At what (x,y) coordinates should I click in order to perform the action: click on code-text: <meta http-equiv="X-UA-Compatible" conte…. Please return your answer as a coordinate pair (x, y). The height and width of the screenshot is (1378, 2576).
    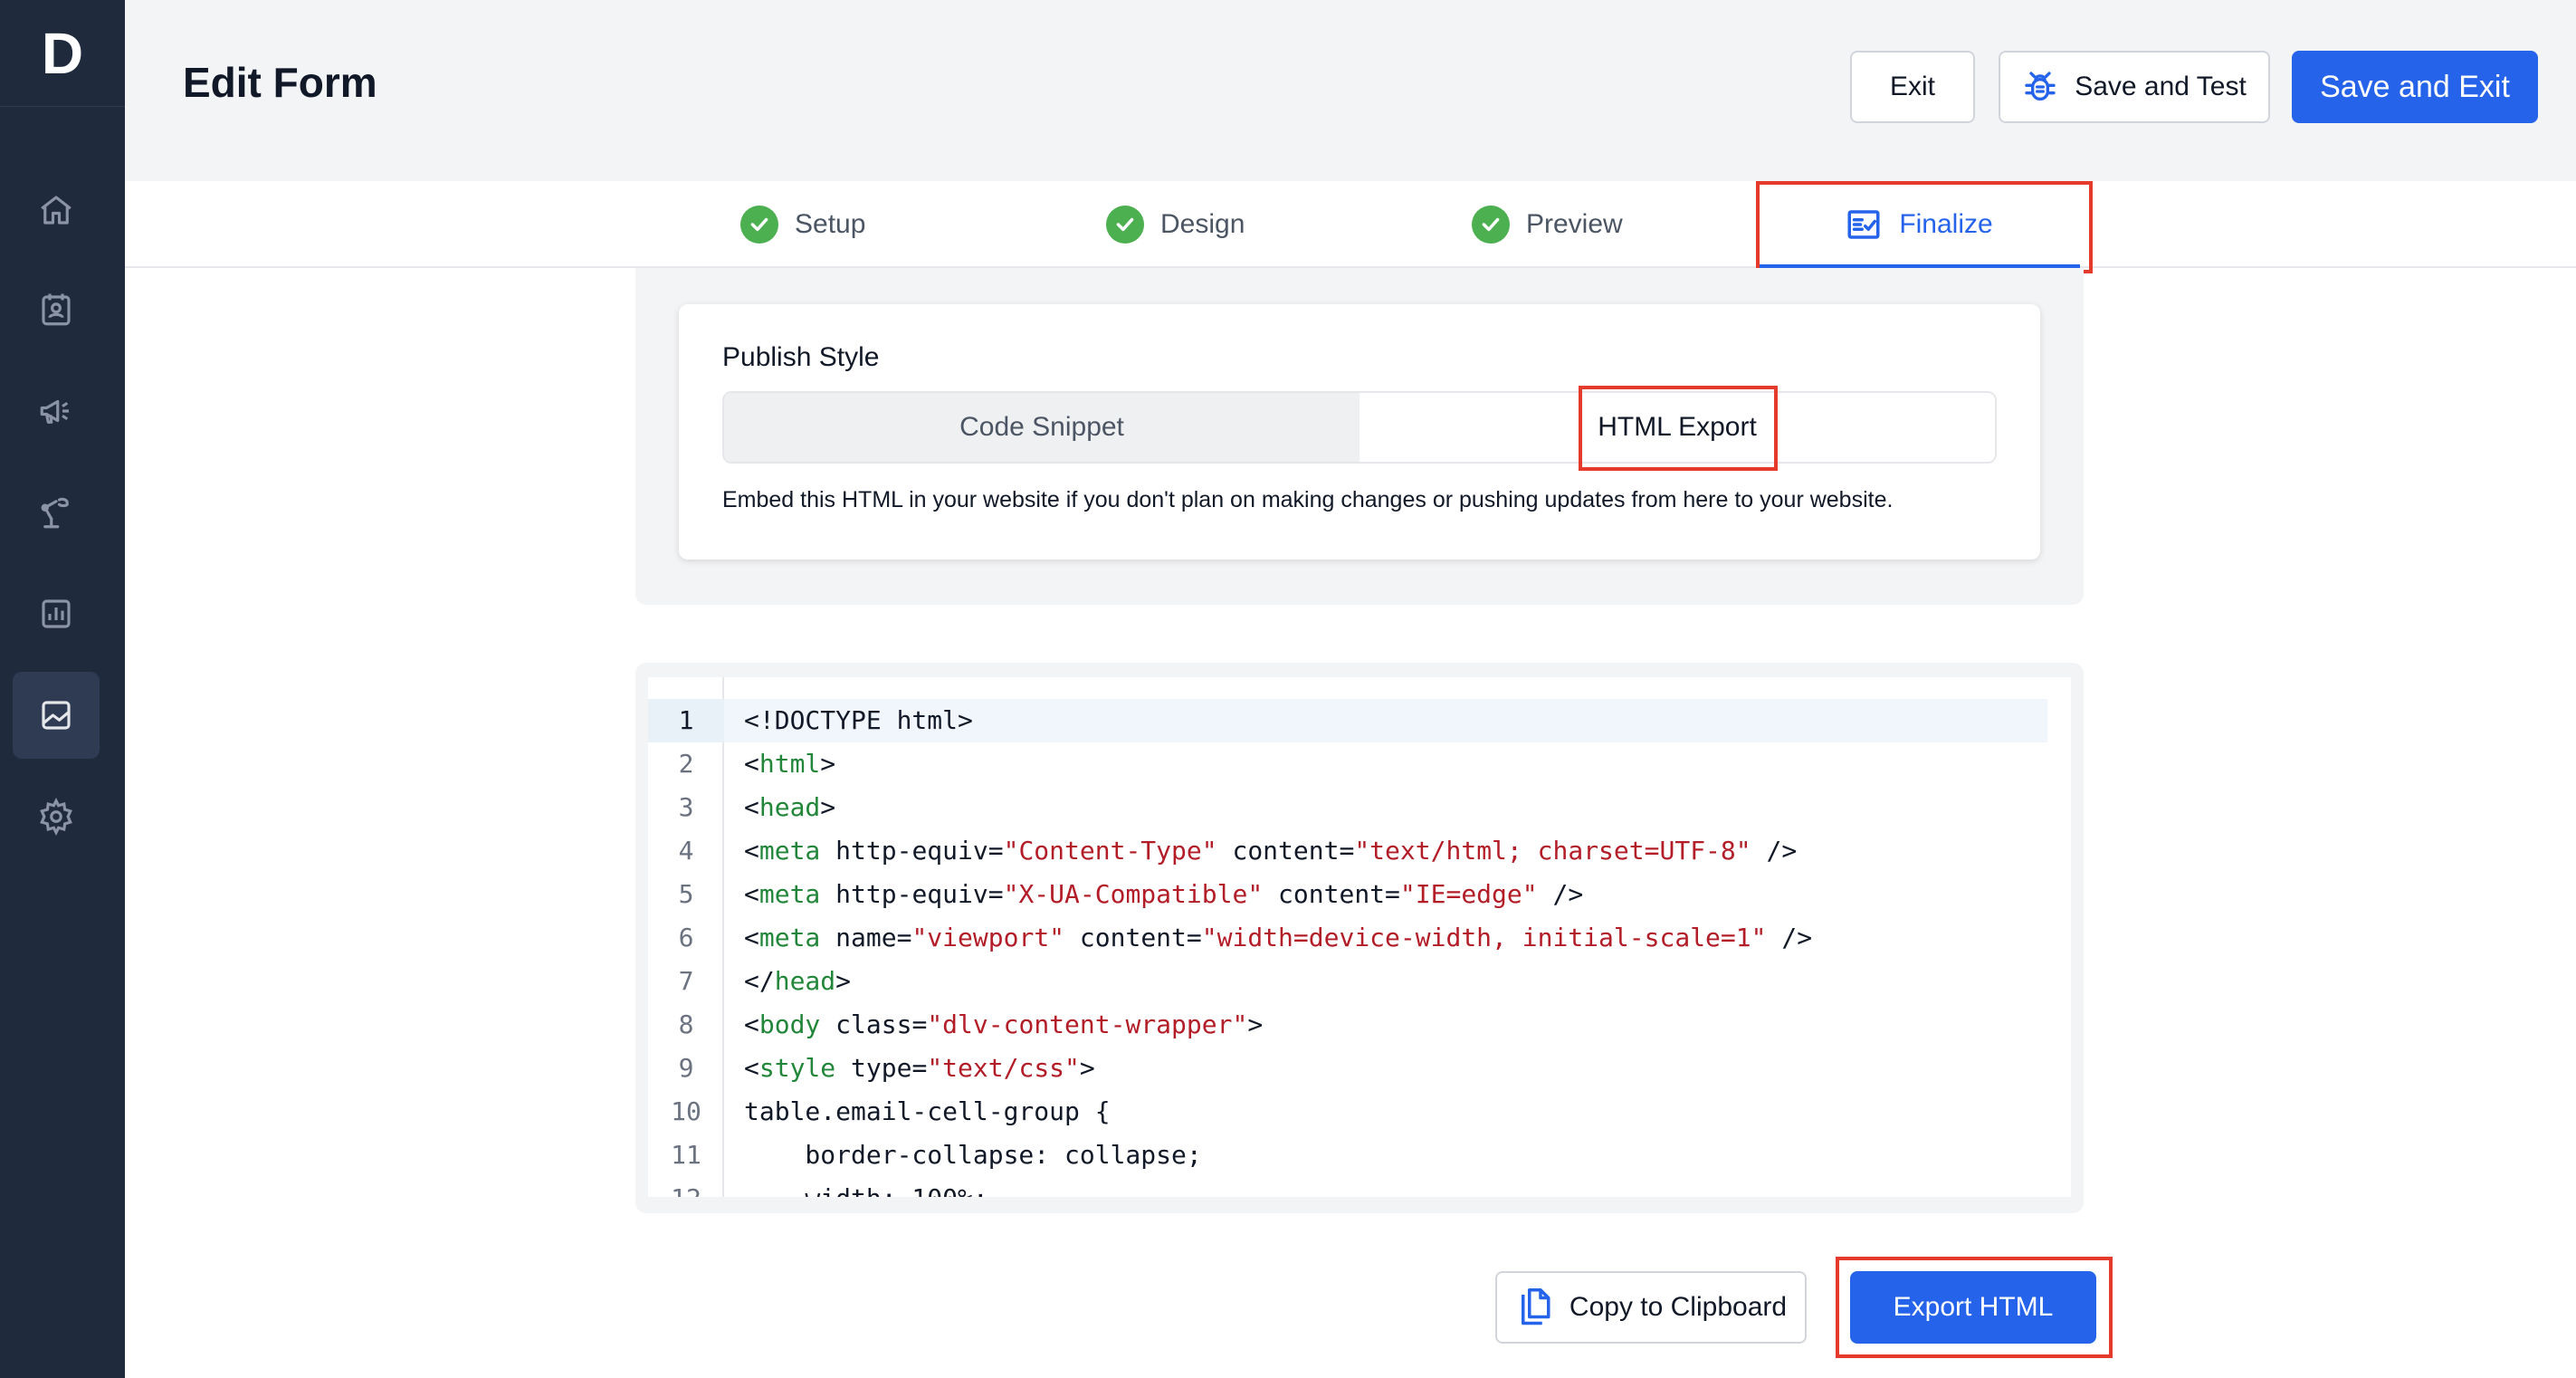
    Looking at the image, I should click on (1164, 894).